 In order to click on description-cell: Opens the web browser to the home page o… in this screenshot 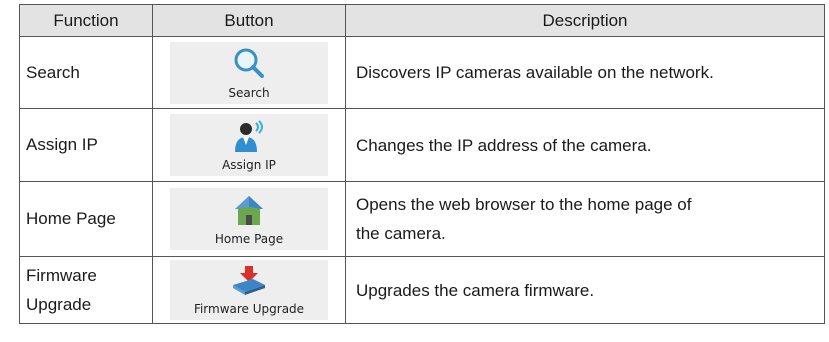, I will do `click(585, 219)`.